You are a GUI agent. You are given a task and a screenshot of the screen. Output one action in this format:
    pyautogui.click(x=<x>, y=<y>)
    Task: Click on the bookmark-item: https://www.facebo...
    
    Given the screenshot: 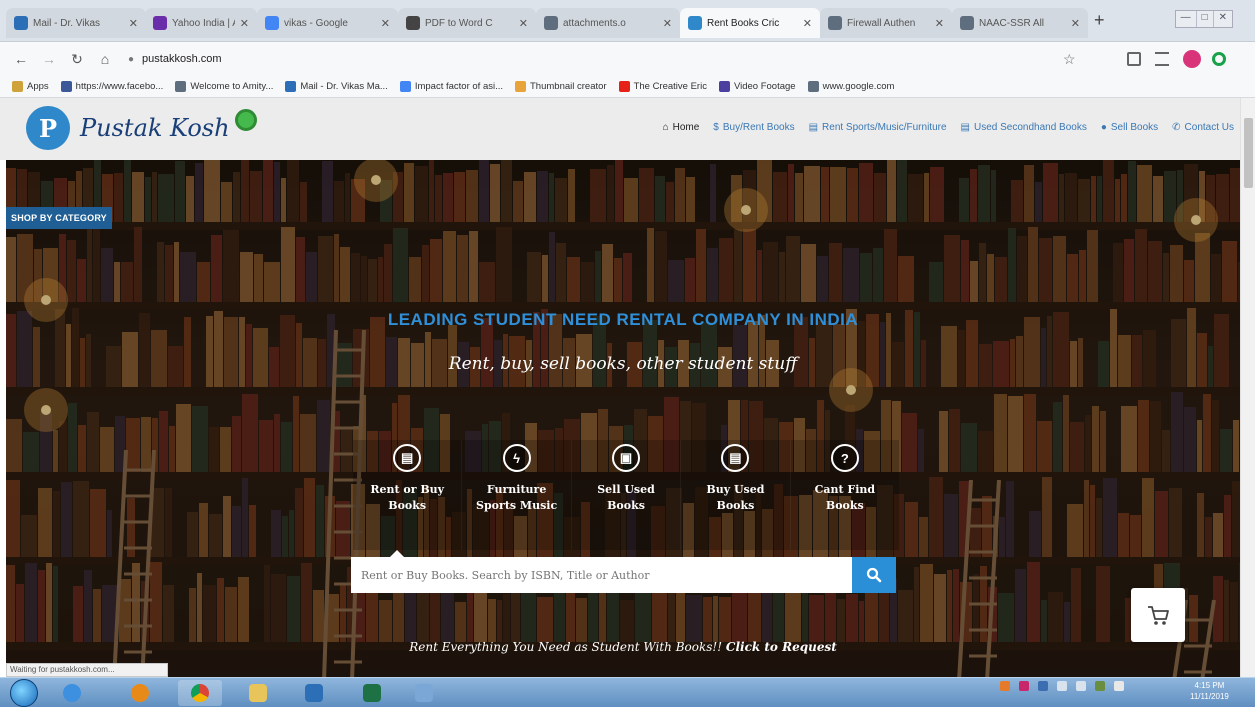 What is the action you would take?
    pyautogui.click(x=111, y=86)
    